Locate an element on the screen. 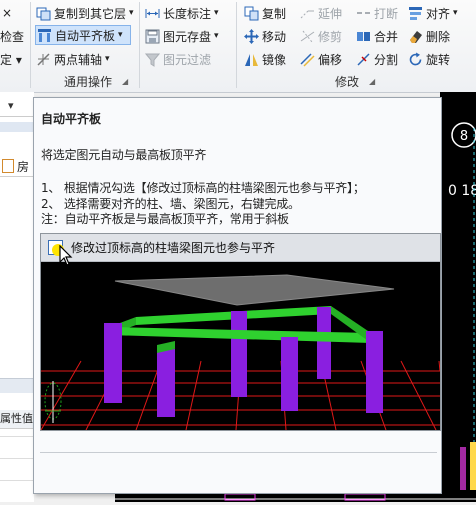  delete-button: 删除 is located at coordinates (429, 36).